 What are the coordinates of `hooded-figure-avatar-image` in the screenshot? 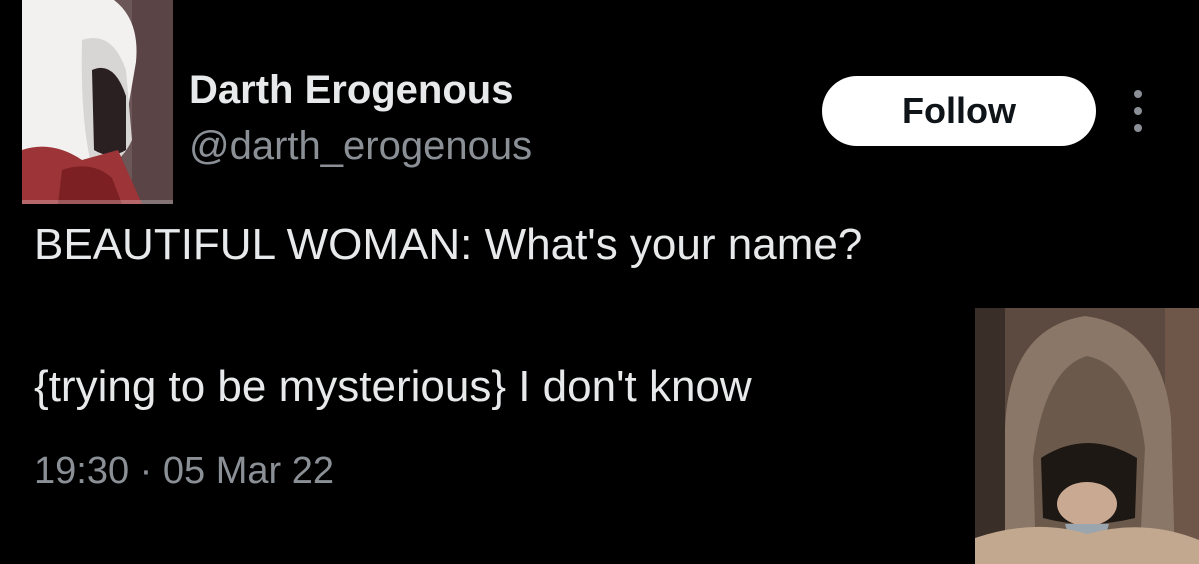 It's located at (97, 102).